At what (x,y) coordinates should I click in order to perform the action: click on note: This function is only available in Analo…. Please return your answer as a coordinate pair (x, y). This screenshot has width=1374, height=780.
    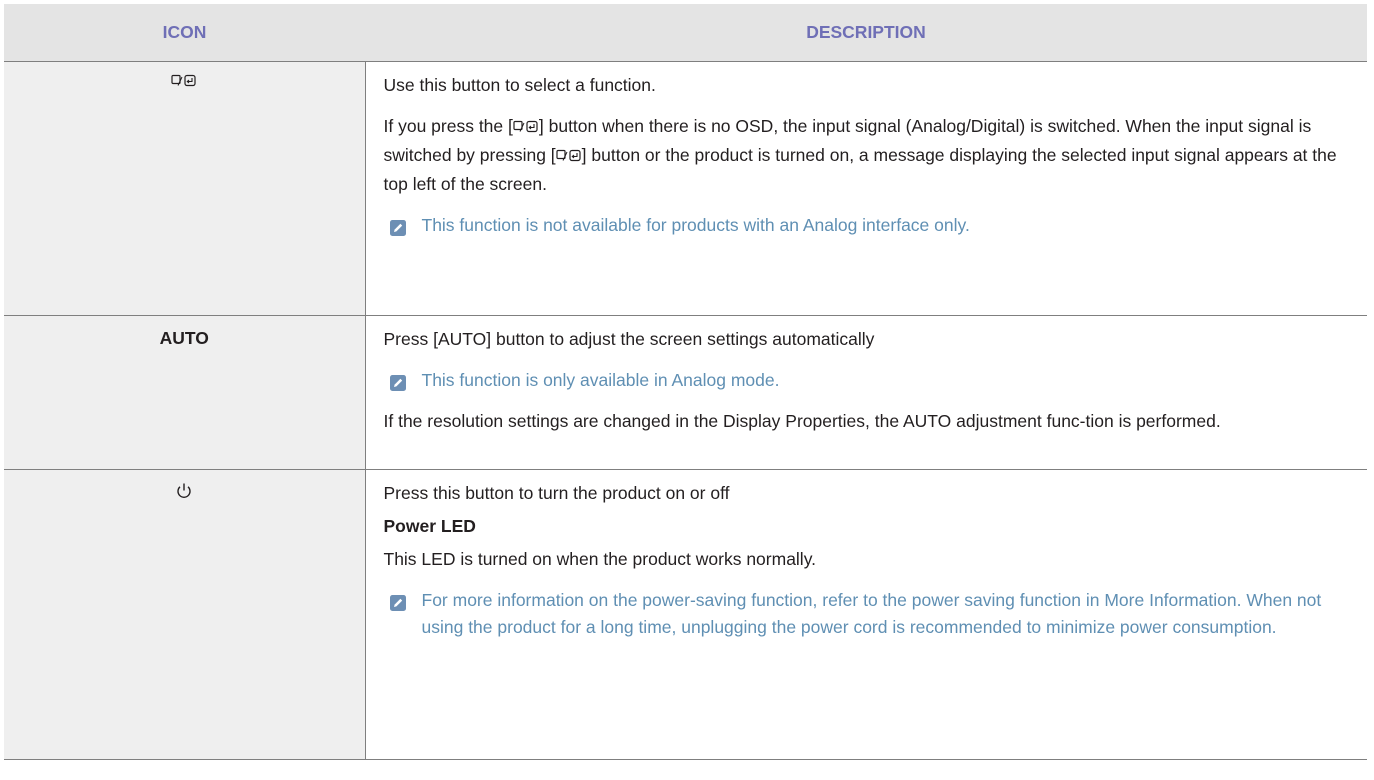
    Looking at the image, I should click on (867, 380).